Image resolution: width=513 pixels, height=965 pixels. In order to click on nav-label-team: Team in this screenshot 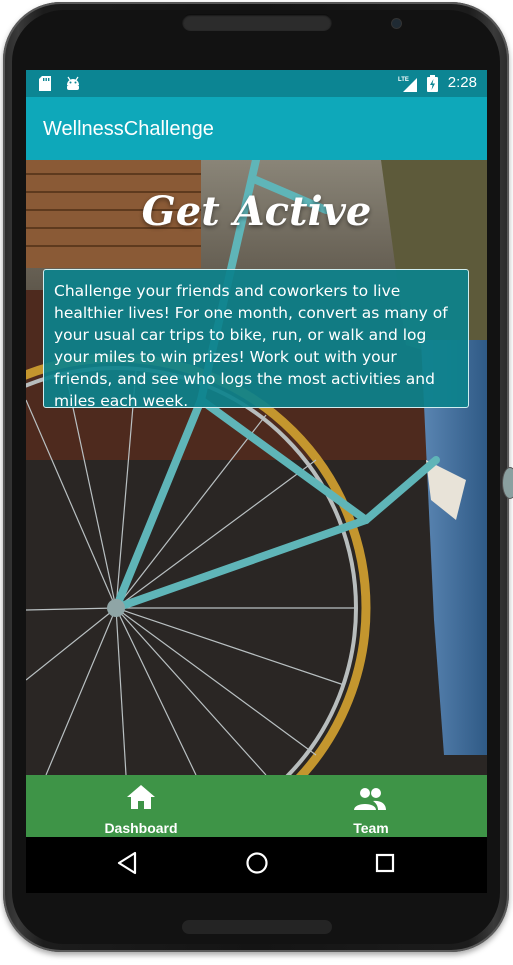, I will do `click(371, 828)`.